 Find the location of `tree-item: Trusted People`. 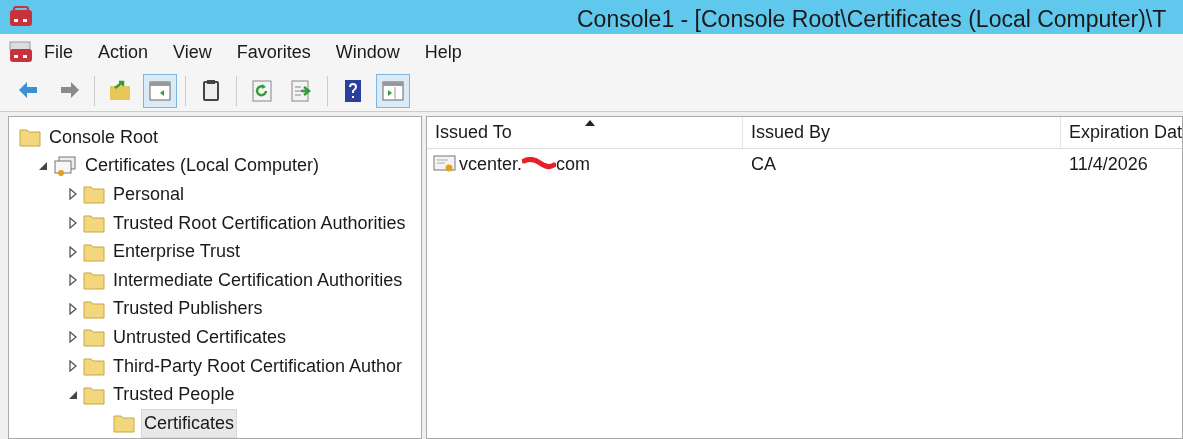

tree-item: Trusted People is located at coordinates (174, 395).